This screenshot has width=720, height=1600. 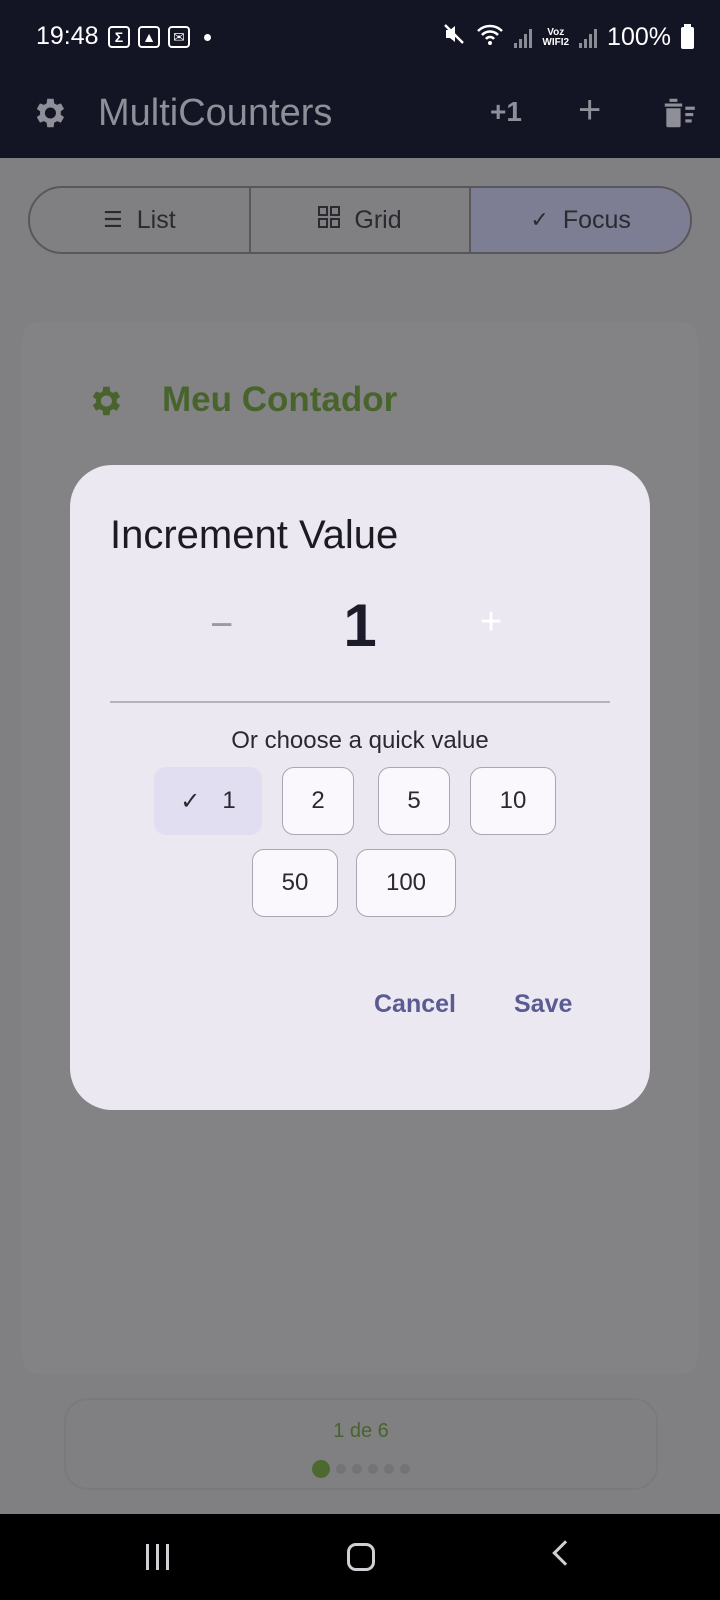 What do you see at coordinates (360, 625) in the screenshot?
I see `increment-value-display: 1` at bounding box center [360, 625].